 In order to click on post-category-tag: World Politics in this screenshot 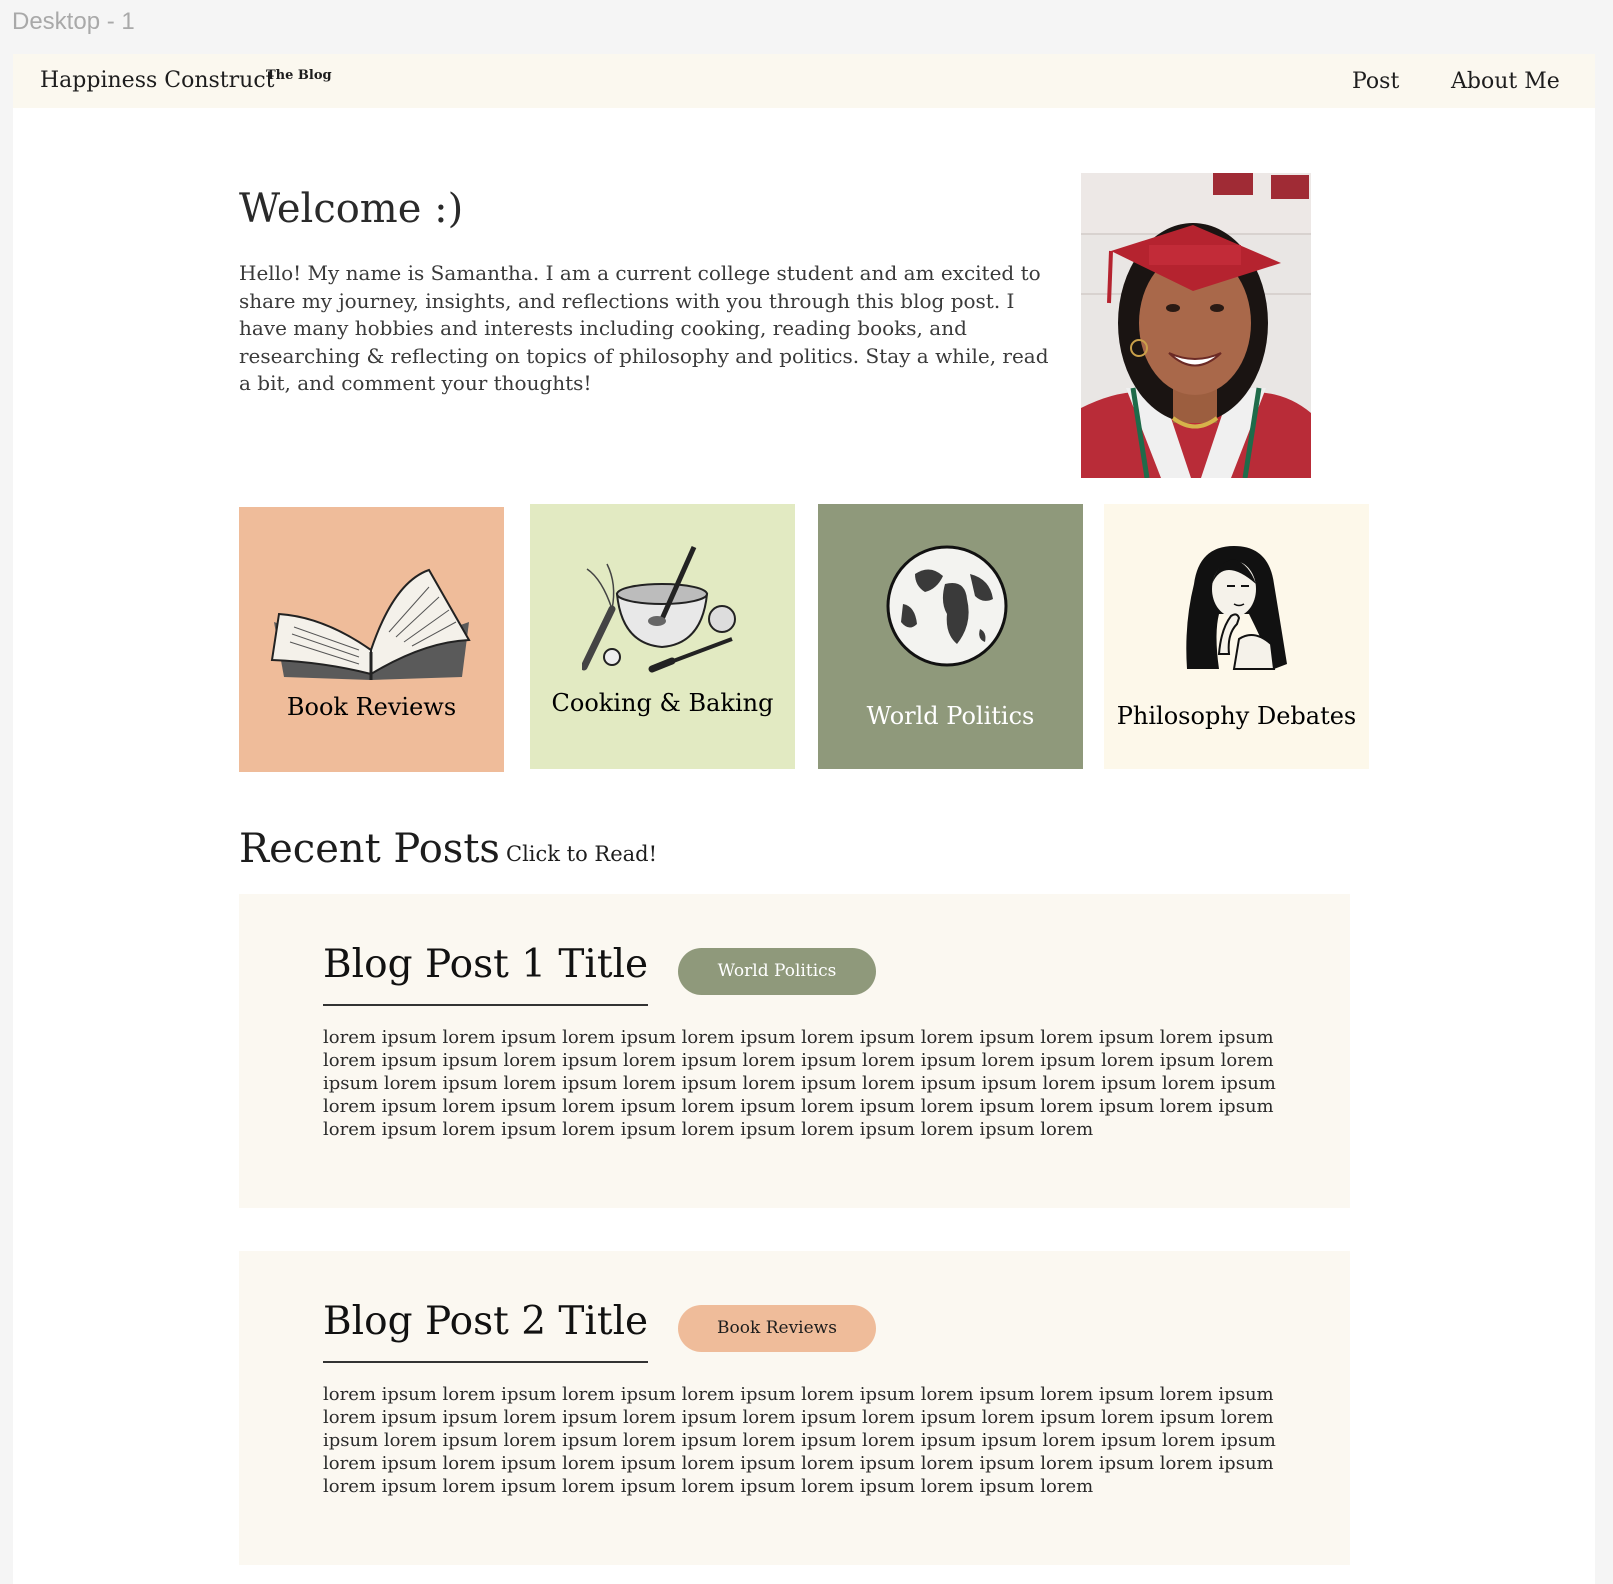, I will do `click(777, 971)`.